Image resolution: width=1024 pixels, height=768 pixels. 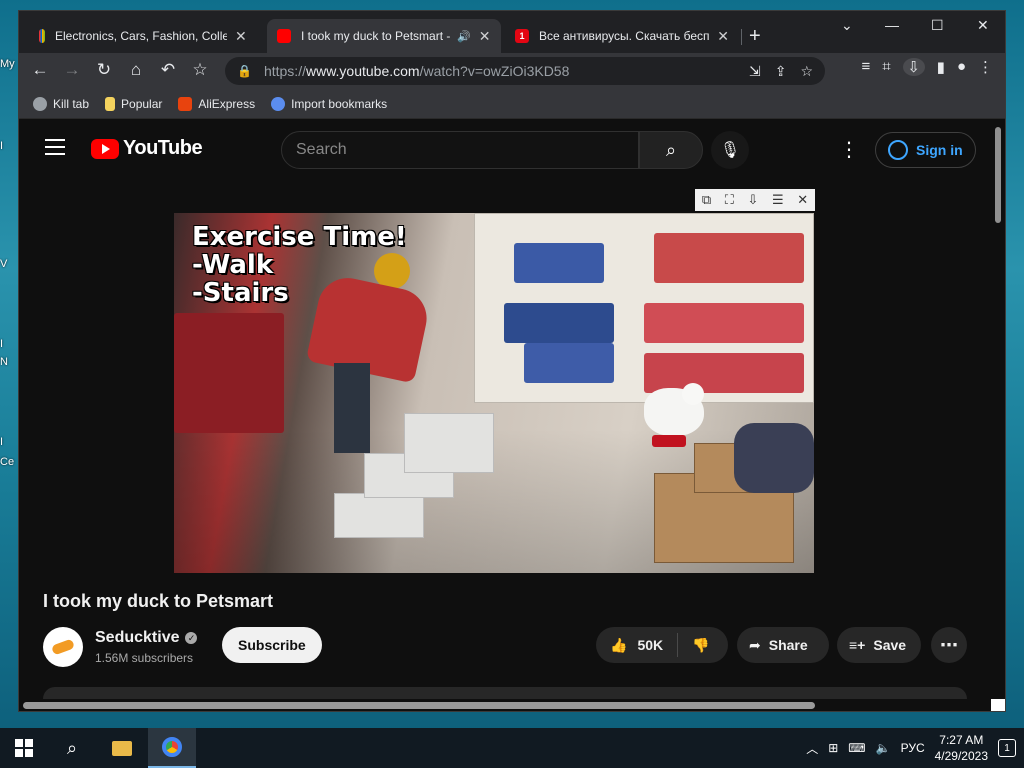 I want to click on minimize-button: —, so click(x=892, y=25).